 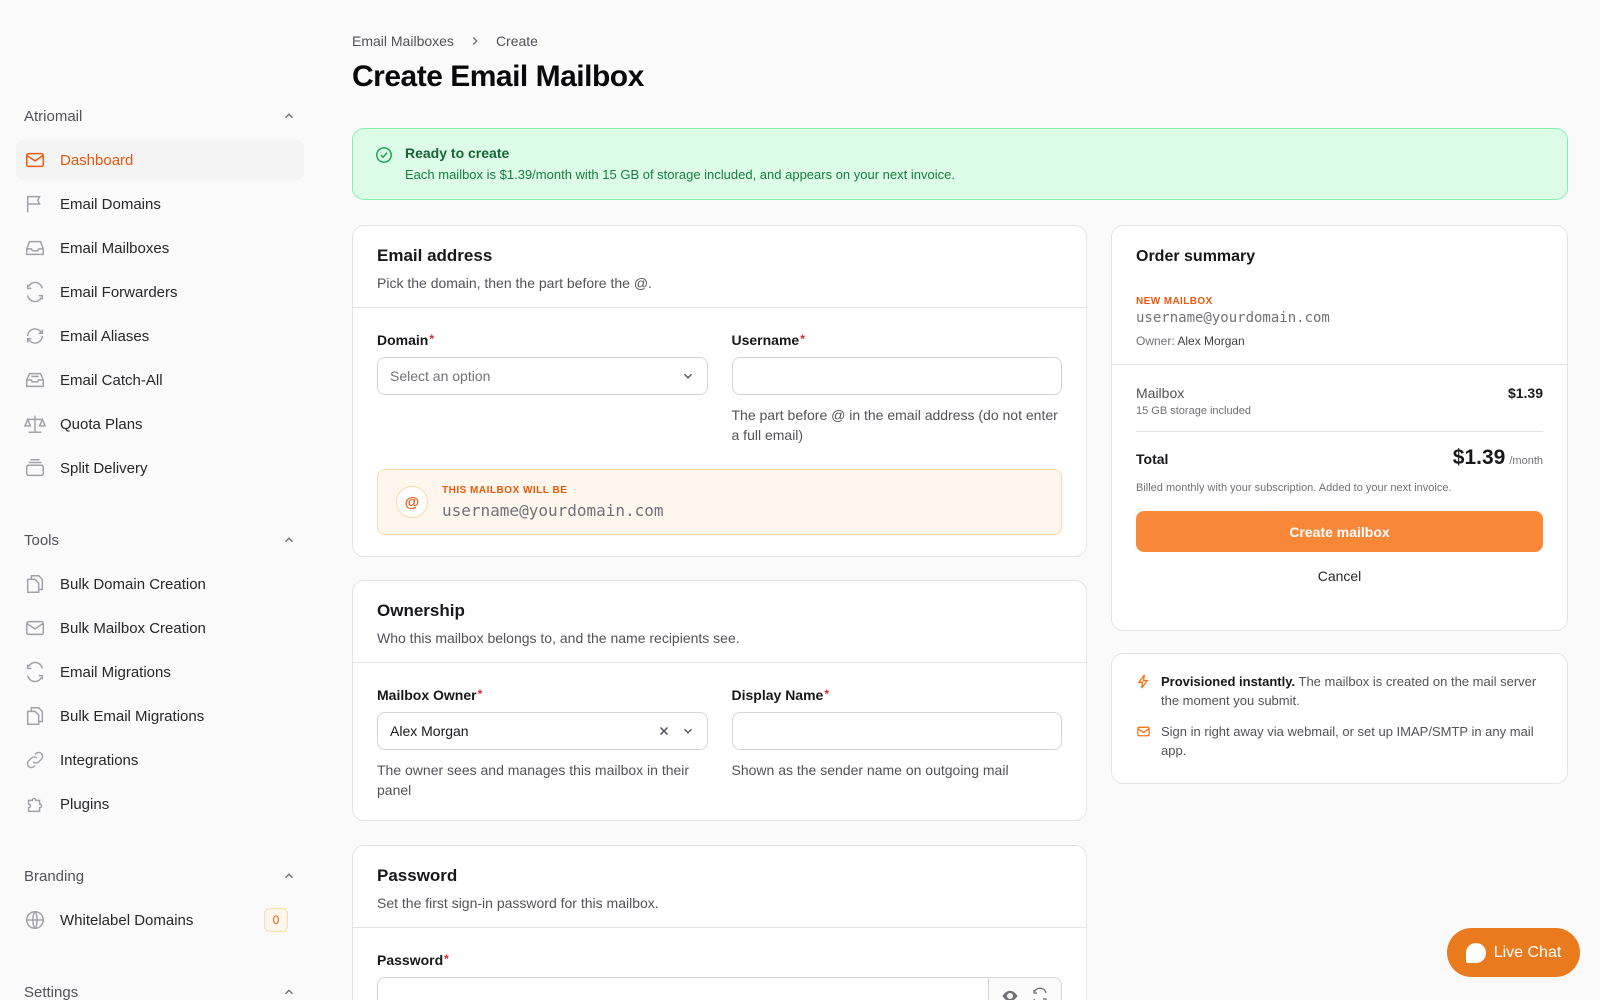 What do you see at coordinates (896, 731) in the screenshot?
I see `display-name-input` at bounding box center [896, 731].